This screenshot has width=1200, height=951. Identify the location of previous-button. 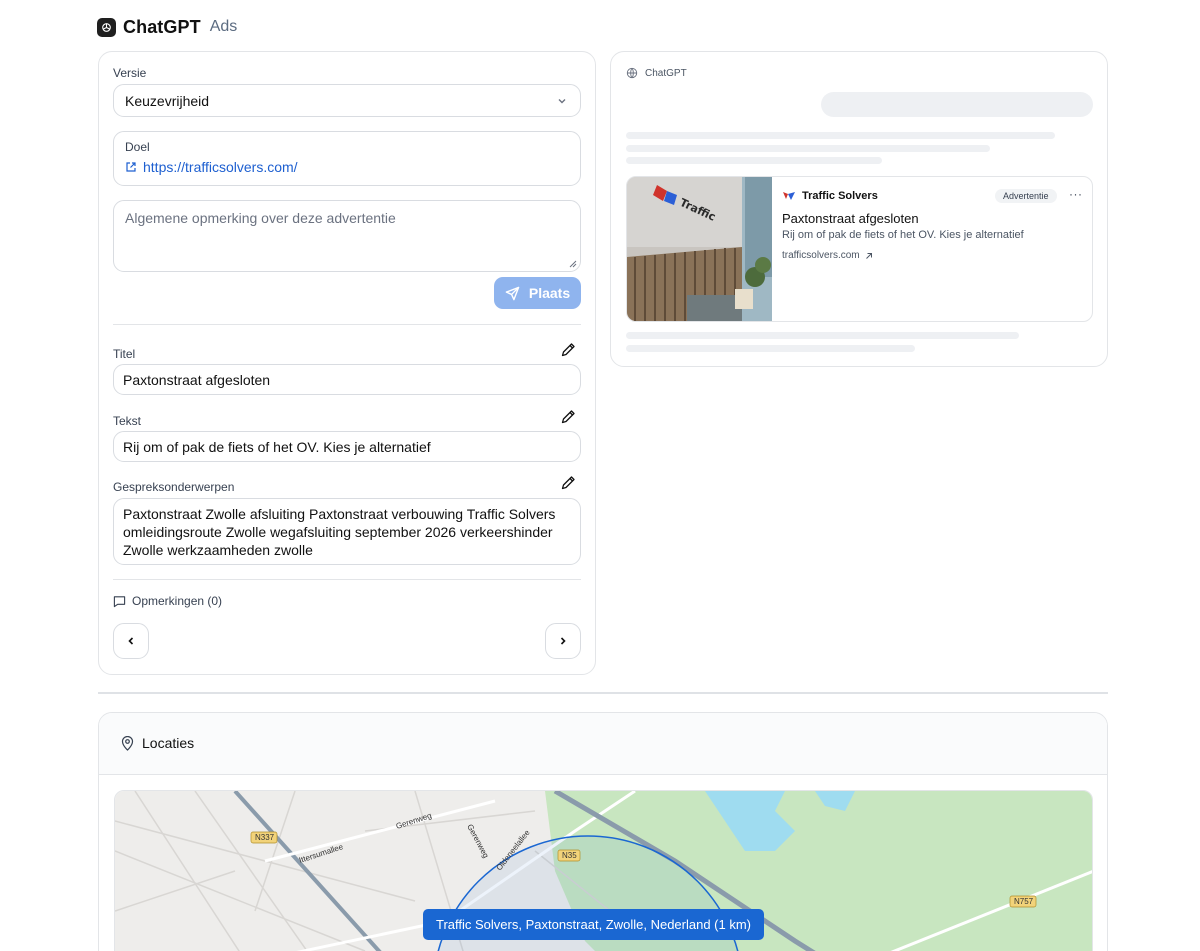
(131, 641).